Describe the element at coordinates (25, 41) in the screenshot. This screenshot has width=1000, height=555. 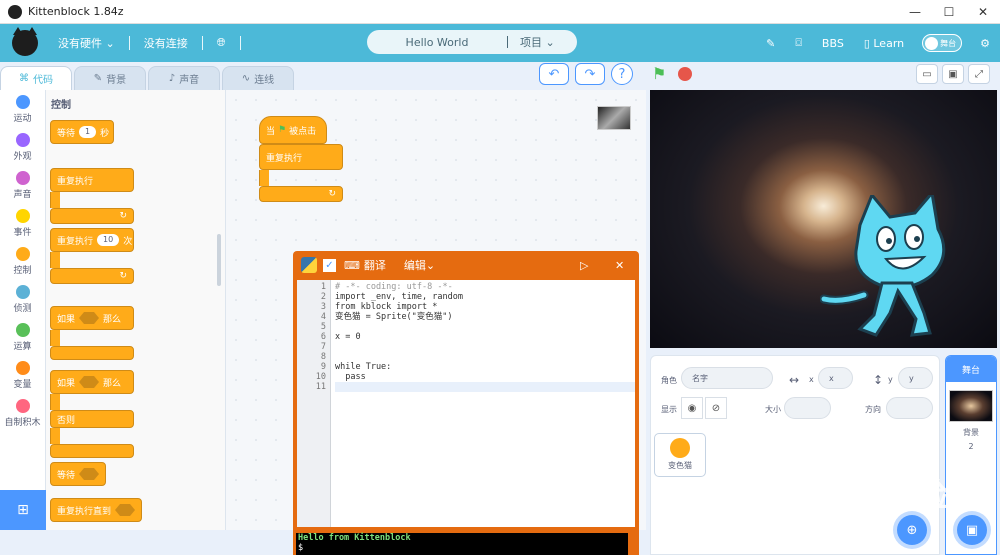
I see `kitten-logo` at that location.